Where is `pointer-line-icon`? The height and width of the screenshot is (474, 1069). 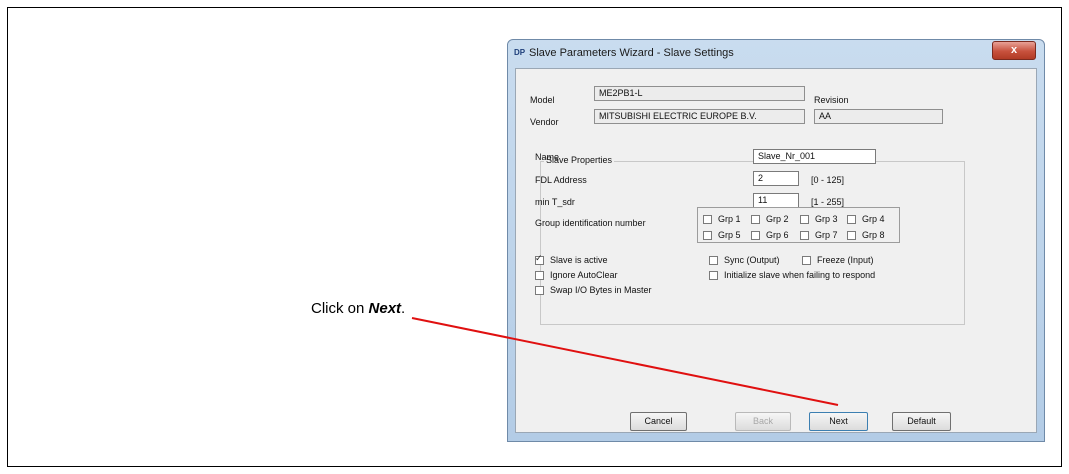
pointer-line-icon is located at coordinates (625, 361).